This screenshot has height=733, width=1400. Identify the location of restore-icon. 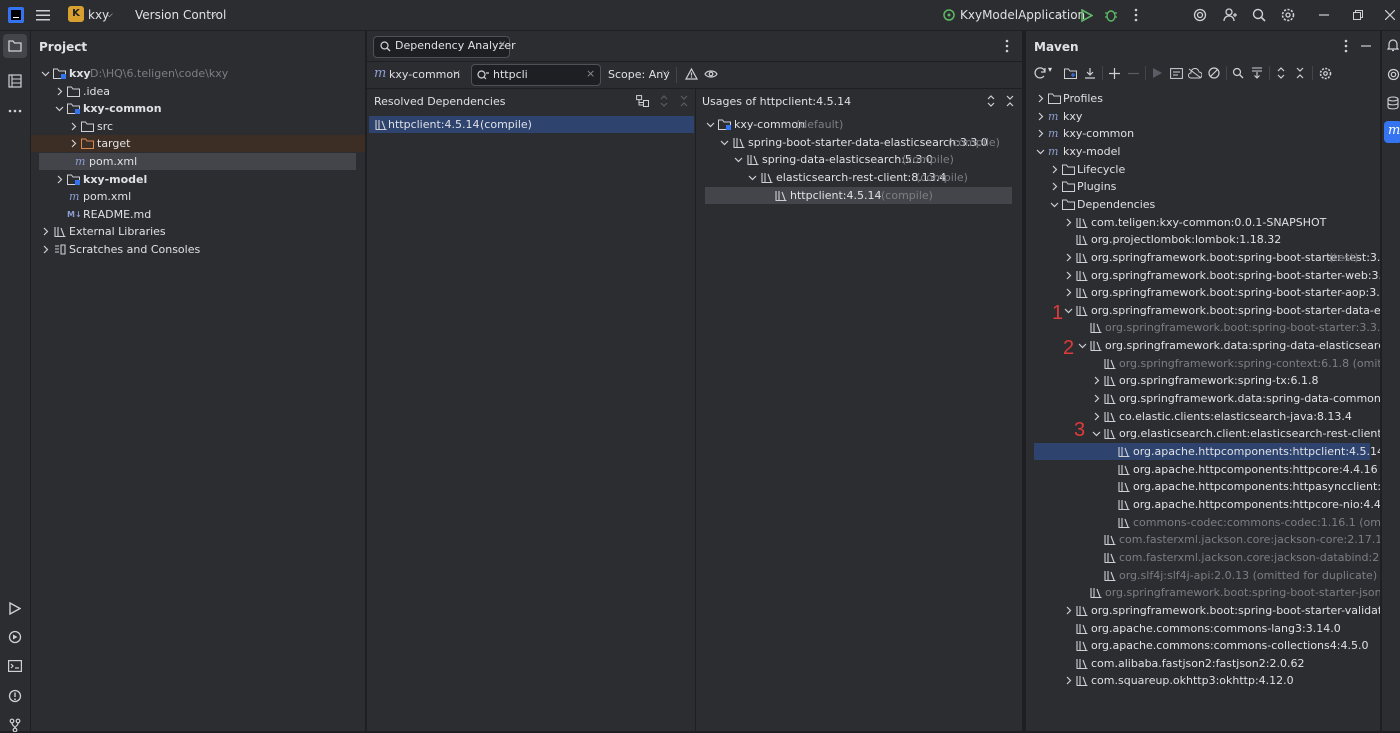
(1358, 15).